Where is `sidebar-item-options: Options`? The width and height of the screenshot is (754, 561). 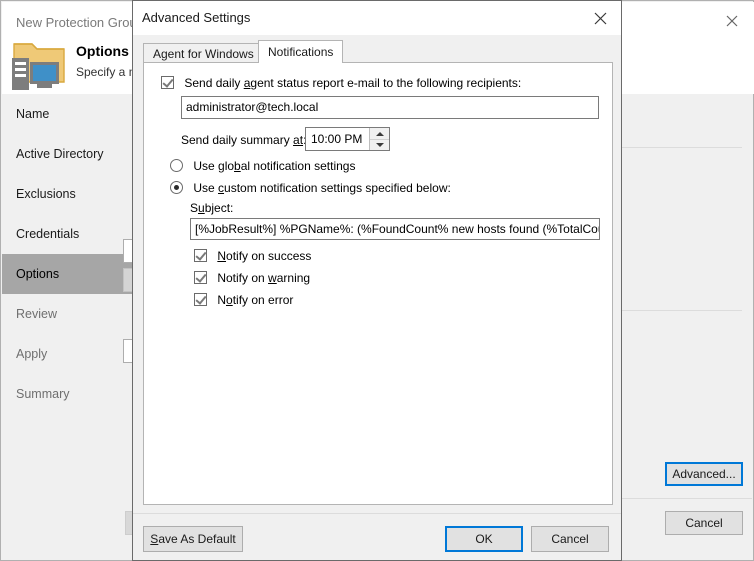
sidebar-item-options: Options is located at coordinates (67, 274).